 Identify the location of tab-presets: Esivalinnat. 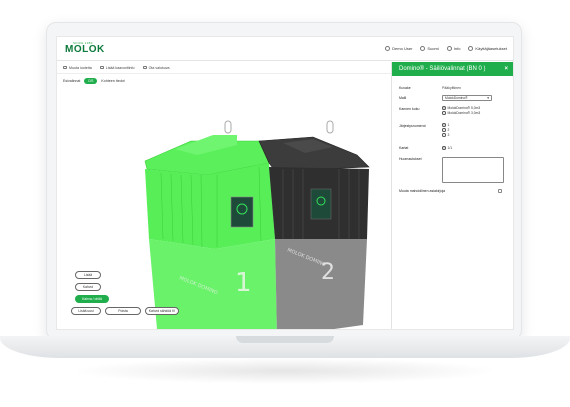
(71, 81).